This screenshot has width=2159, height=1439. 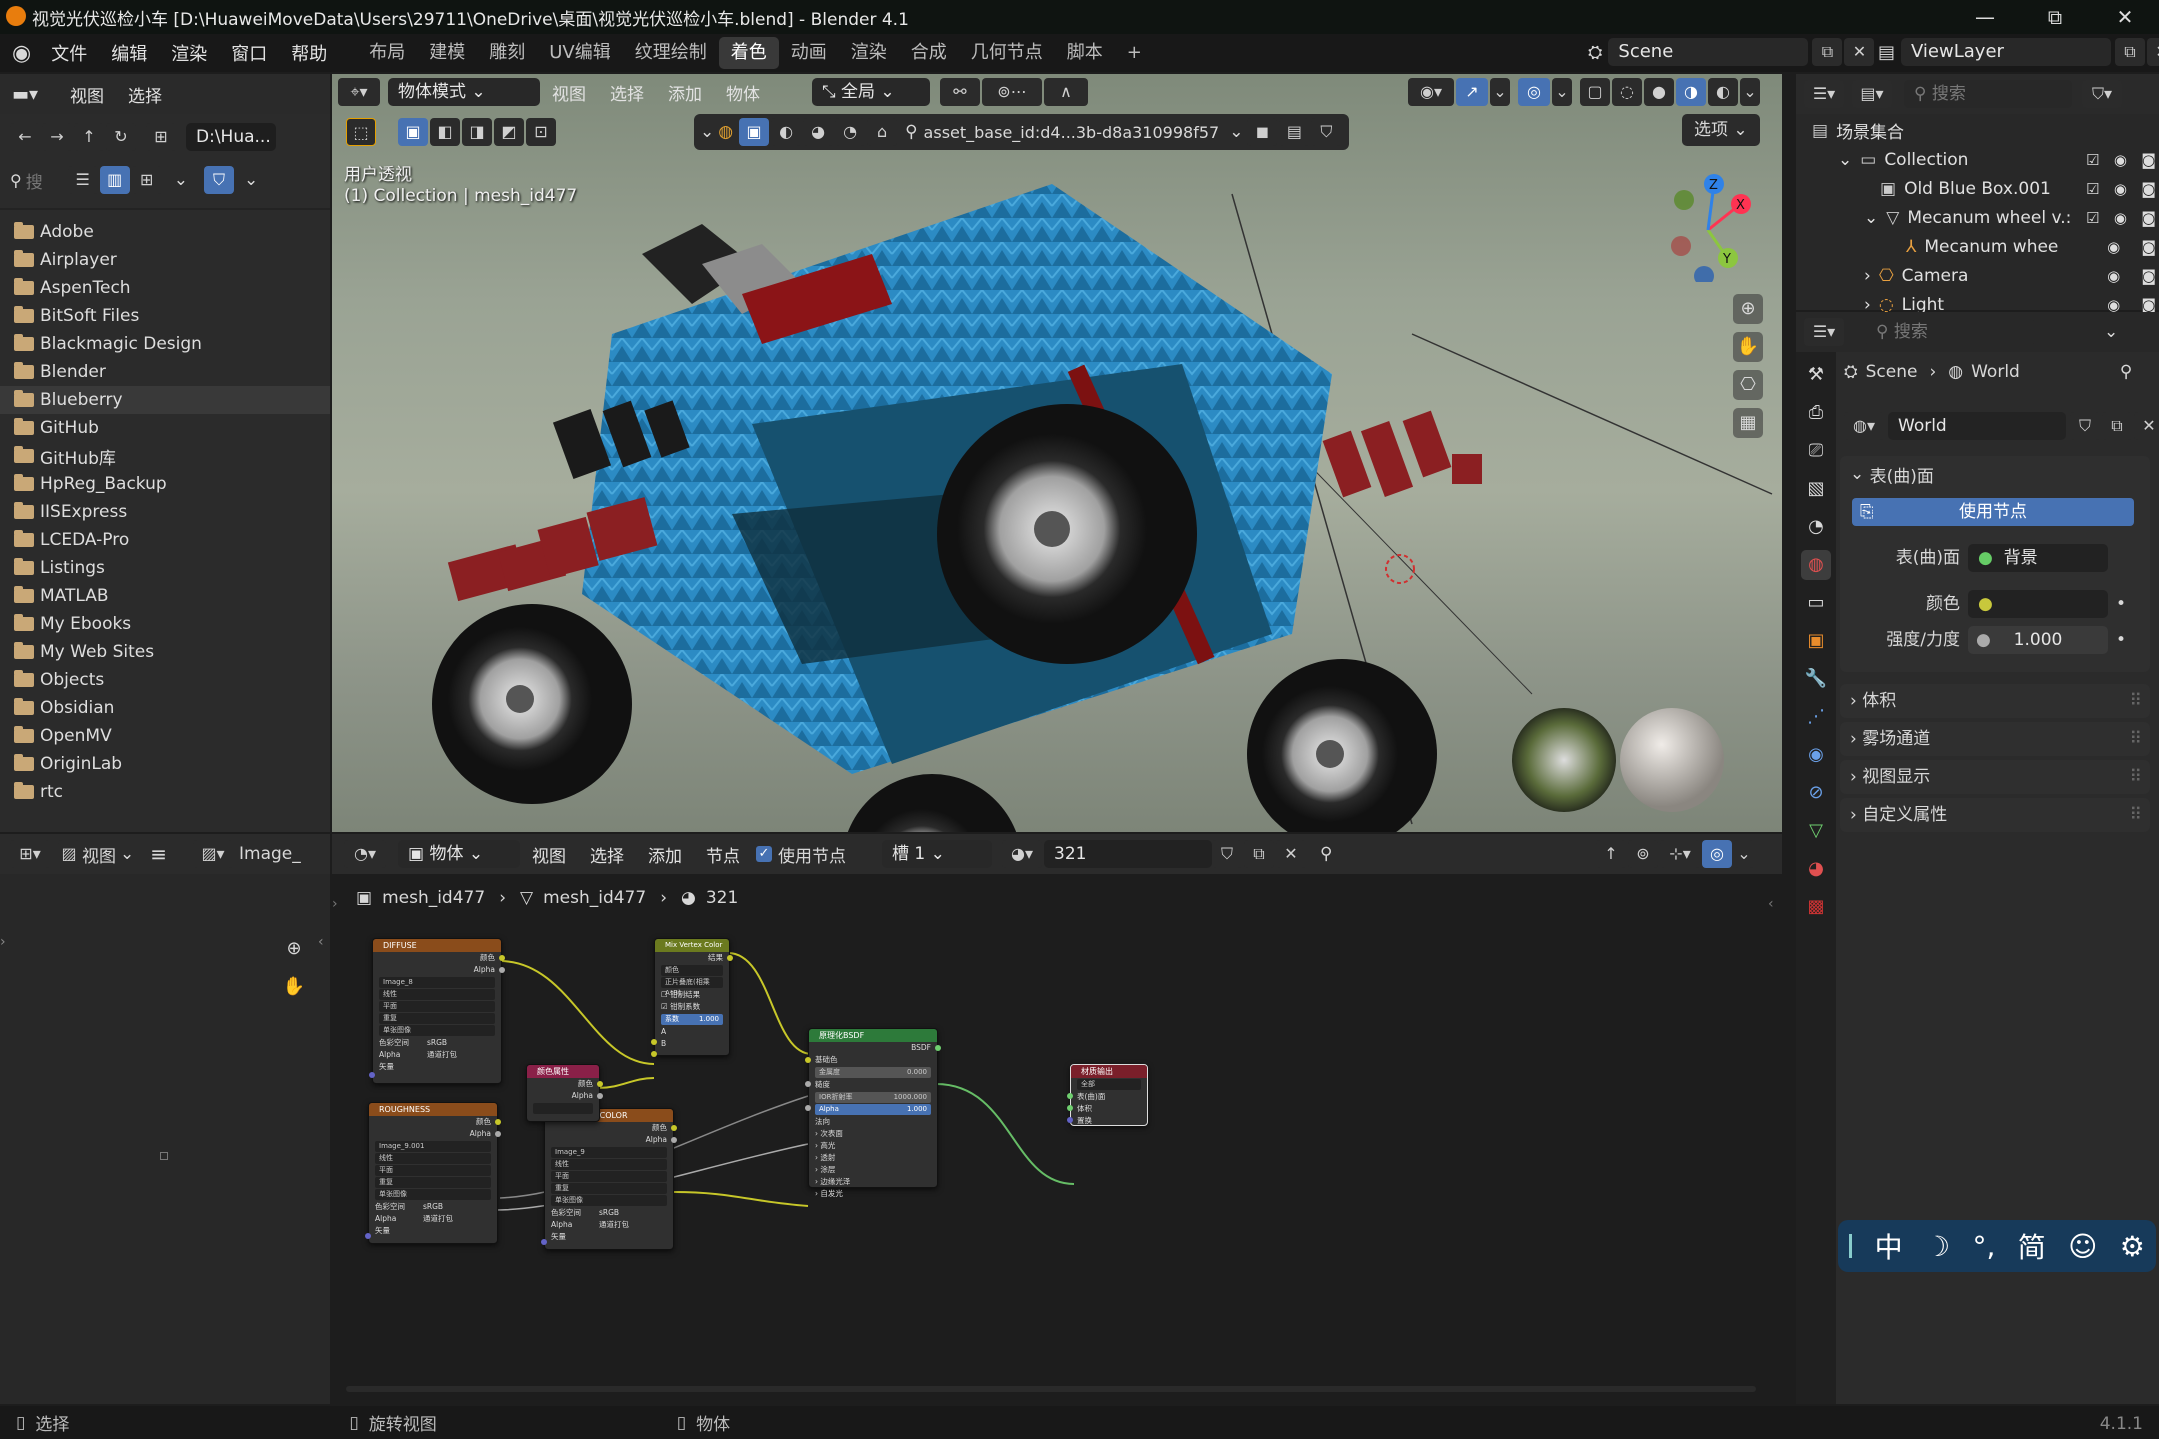 What do you see at coordinates (359, 92) in the screenshot?
I see `editor-type-icon: ⌖▾` at bounding box center [359, 92].